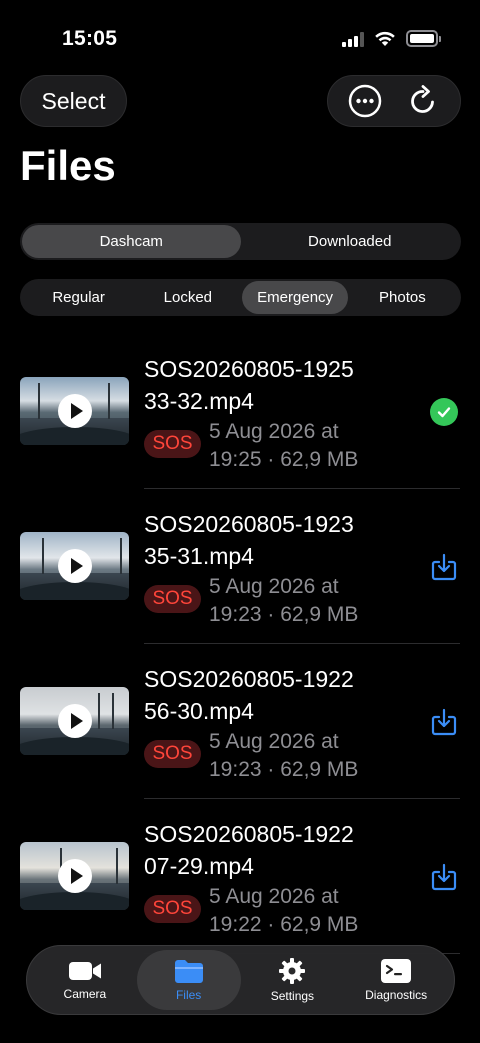  Describe the element at coordinates (295, 297) in the screenshot. I see `filter-emergency: Emergency` at that location.